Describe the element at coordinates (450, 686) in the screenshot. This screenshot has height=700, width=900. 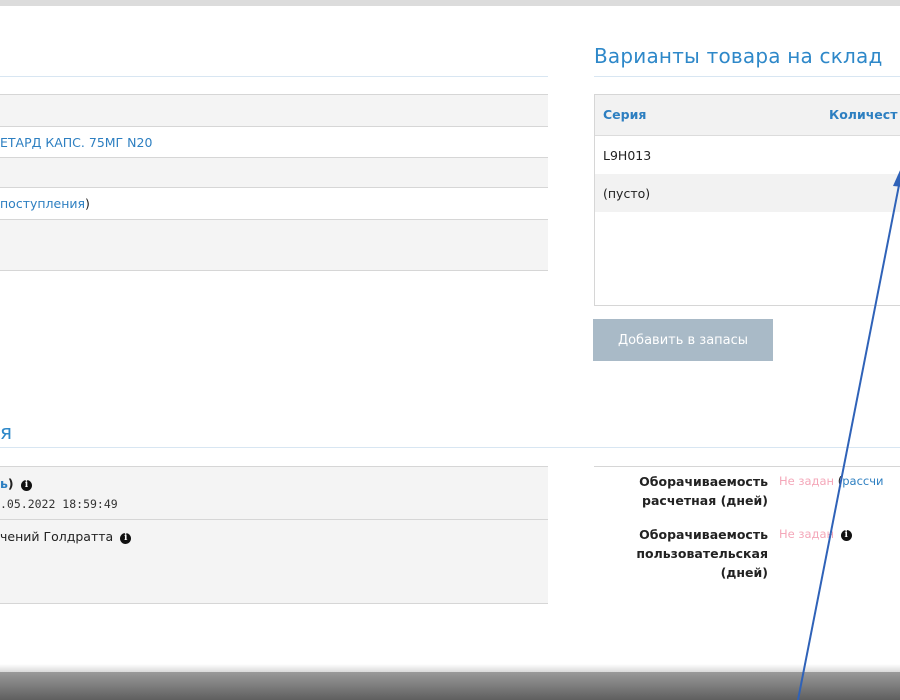
I see `bottom-bar` at that location.